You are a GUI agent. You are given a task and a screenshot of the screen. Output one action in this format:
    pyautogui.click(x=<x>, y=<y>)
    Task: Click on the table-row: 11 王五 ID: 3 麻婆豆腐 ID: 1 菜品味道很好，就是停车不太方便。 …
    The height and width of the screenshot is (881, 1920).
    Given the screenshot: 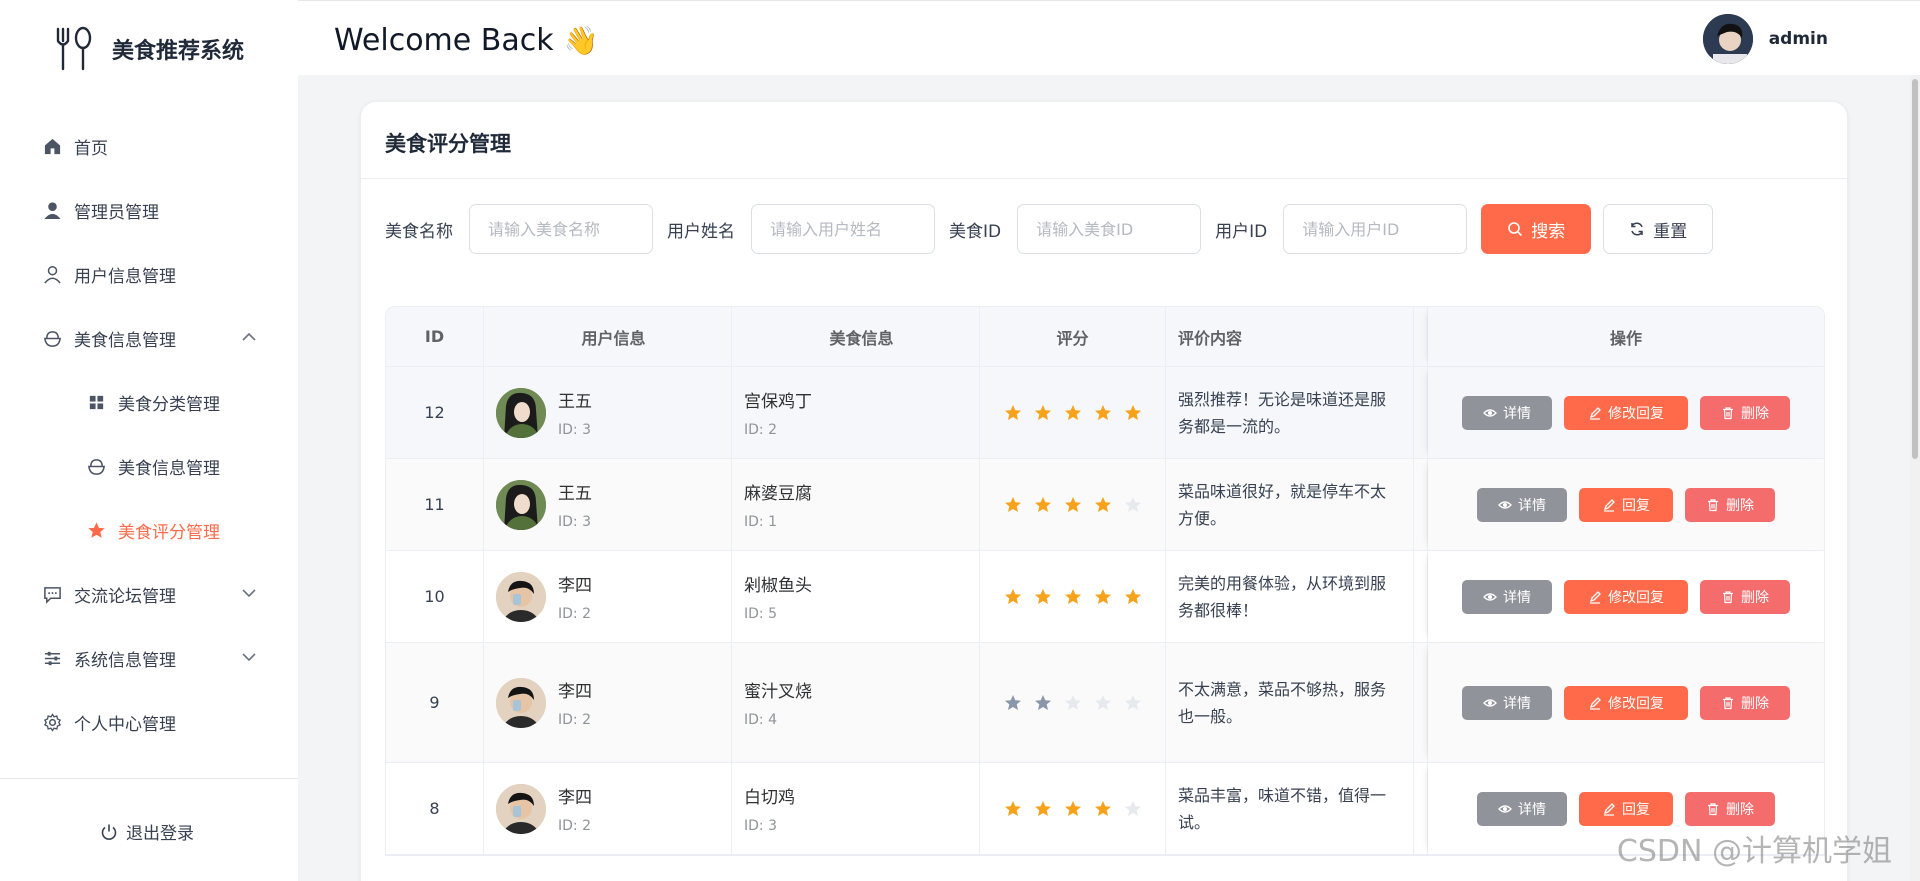 What is the action you would take?
    pyautogui.click(x=1105, y=505)
    